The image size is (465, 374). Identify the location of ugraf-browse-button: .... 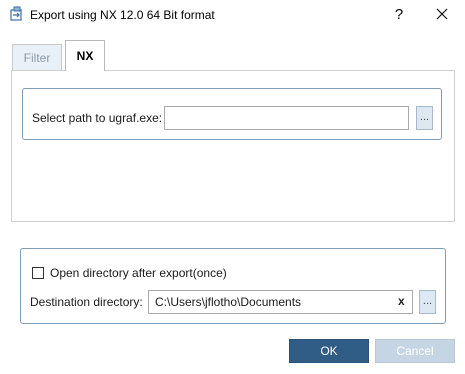
(424, 118).